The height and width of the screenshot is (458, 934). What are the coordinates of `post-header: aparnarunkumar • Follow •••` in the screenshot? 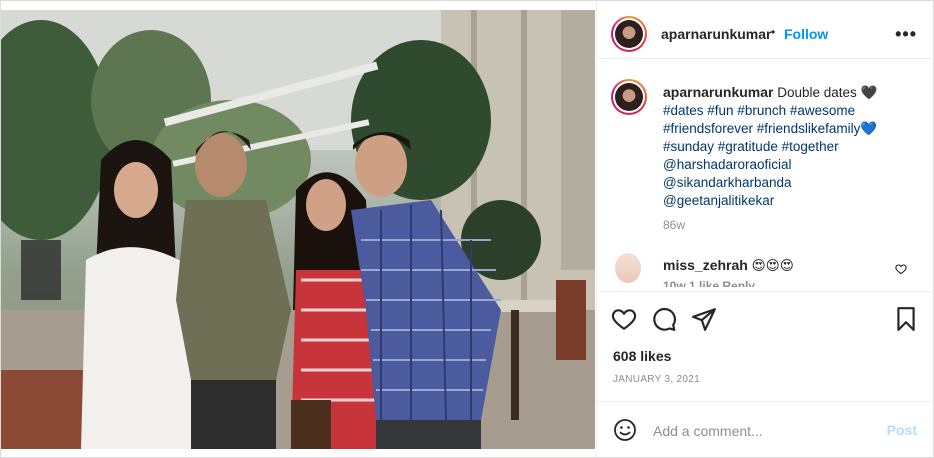 It's located at (765, 34).